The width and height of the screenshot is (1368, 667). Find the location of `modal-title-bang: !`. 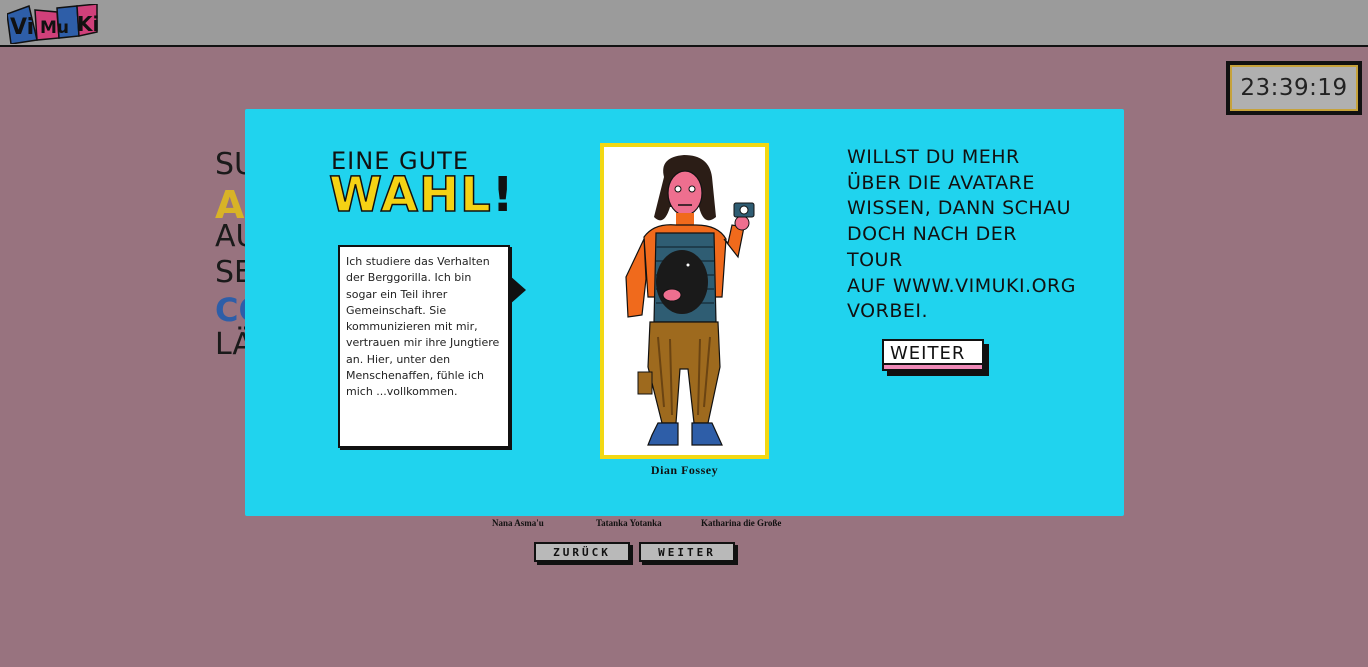

modal-title-bang: ! is located at coordinates (503, 195).